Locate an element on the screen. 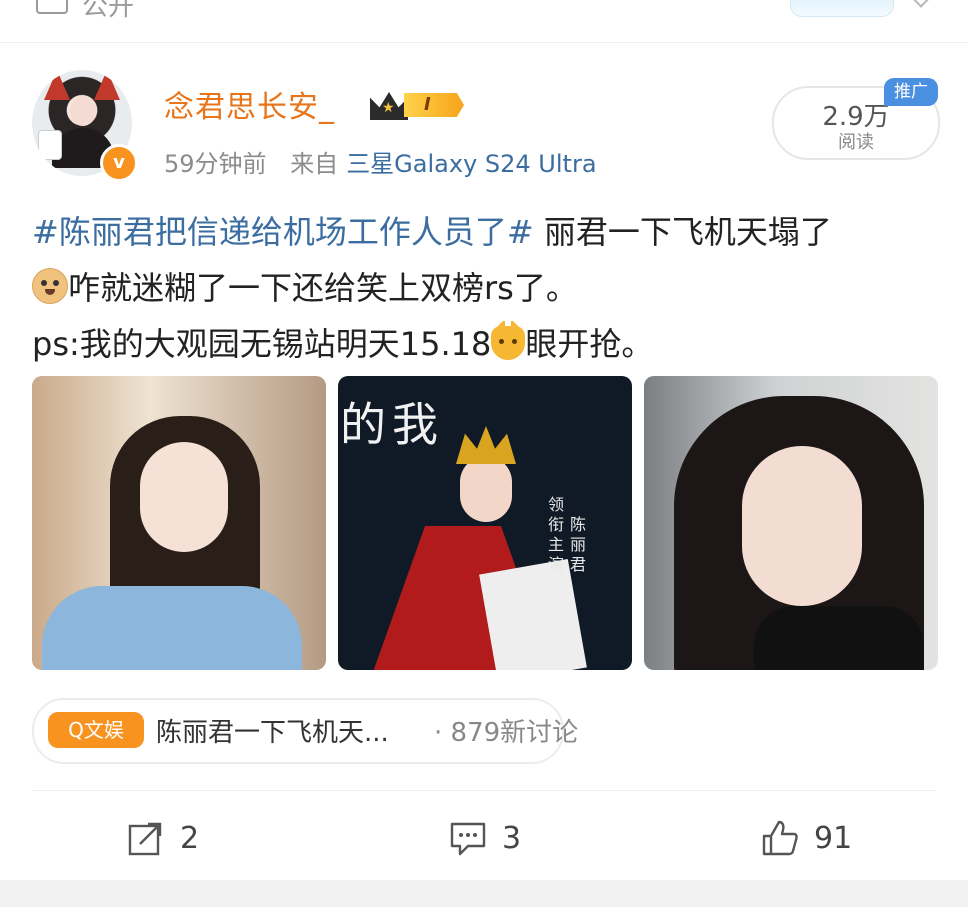 This screenshot has height=907, width=968. poster-name: 陈丽君 is located at coordinates (576, 546).